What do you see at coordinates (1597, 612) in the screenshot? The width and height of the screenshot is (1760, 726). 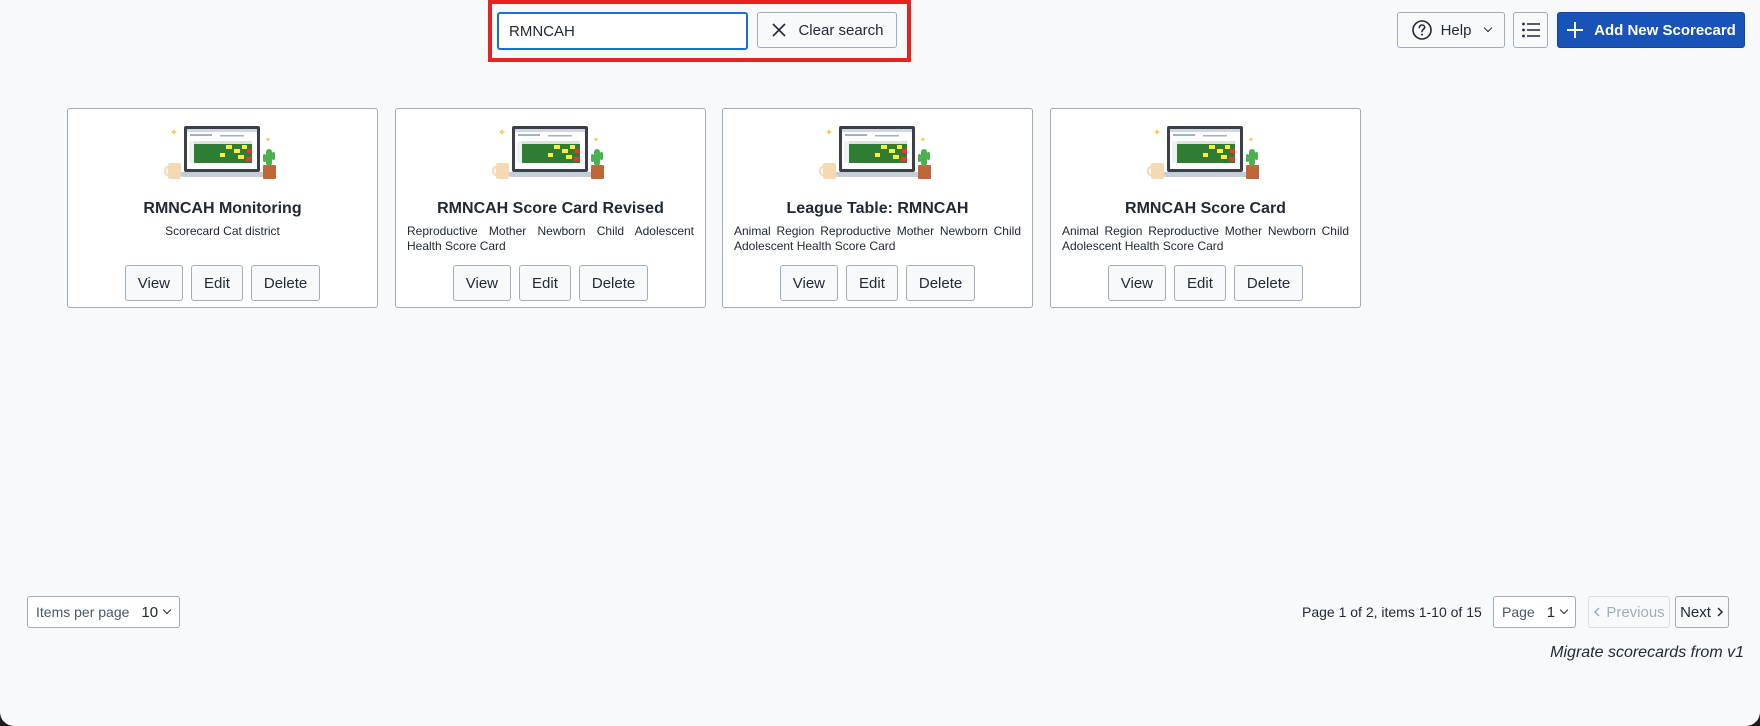 I see `chevron-left-icon` at bounding box center [1597, 612].